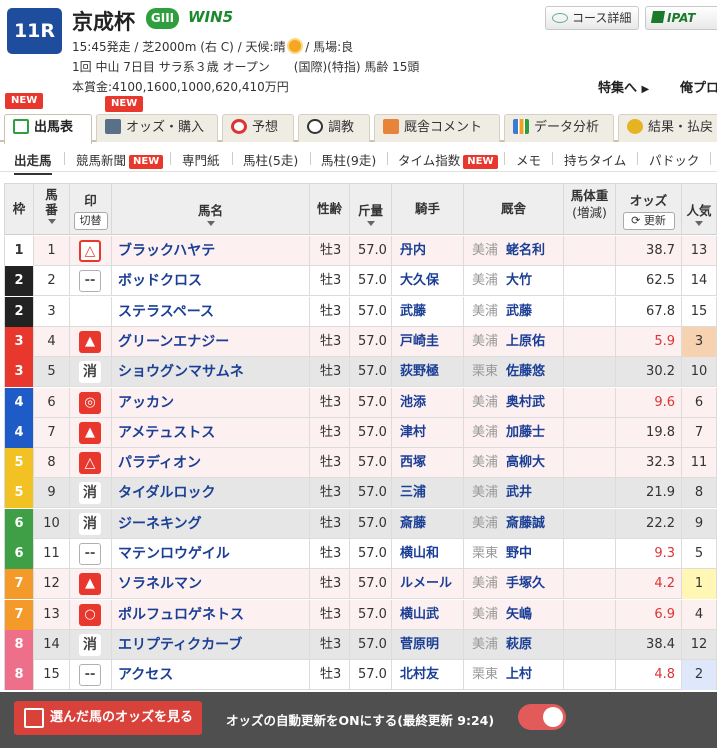 The width and height of the screenshot is (717, 748). I want to click on table-row: 4 7 ▲ アメテュストス 牡3 57.0 津村 美浦 加藤士 19.8 7, so click(360, 432).